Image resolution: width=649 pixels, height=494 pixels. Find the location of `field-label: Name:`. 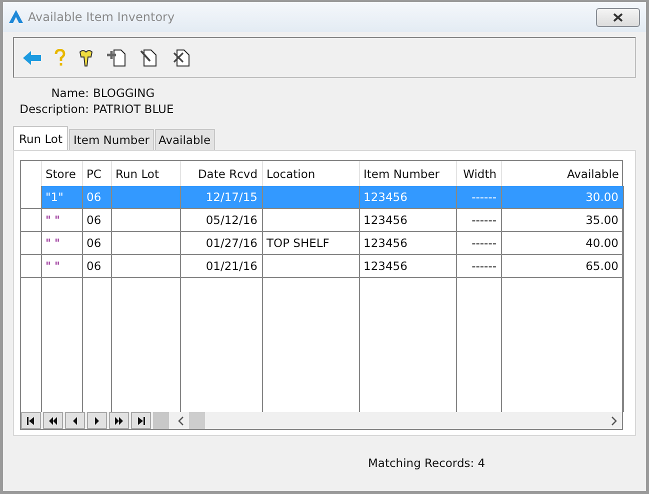

field-label: Name: is located at coordinates (70, 93).